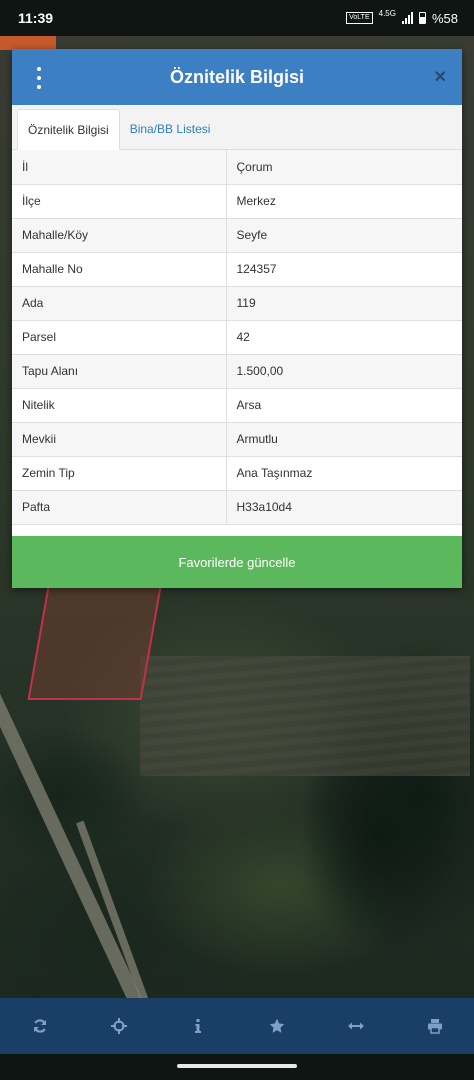 This screenshot has height=1080, width=474. I want to click on attribute-row: Zemin Tip Ana Taşınmaz, so click(237, 473).